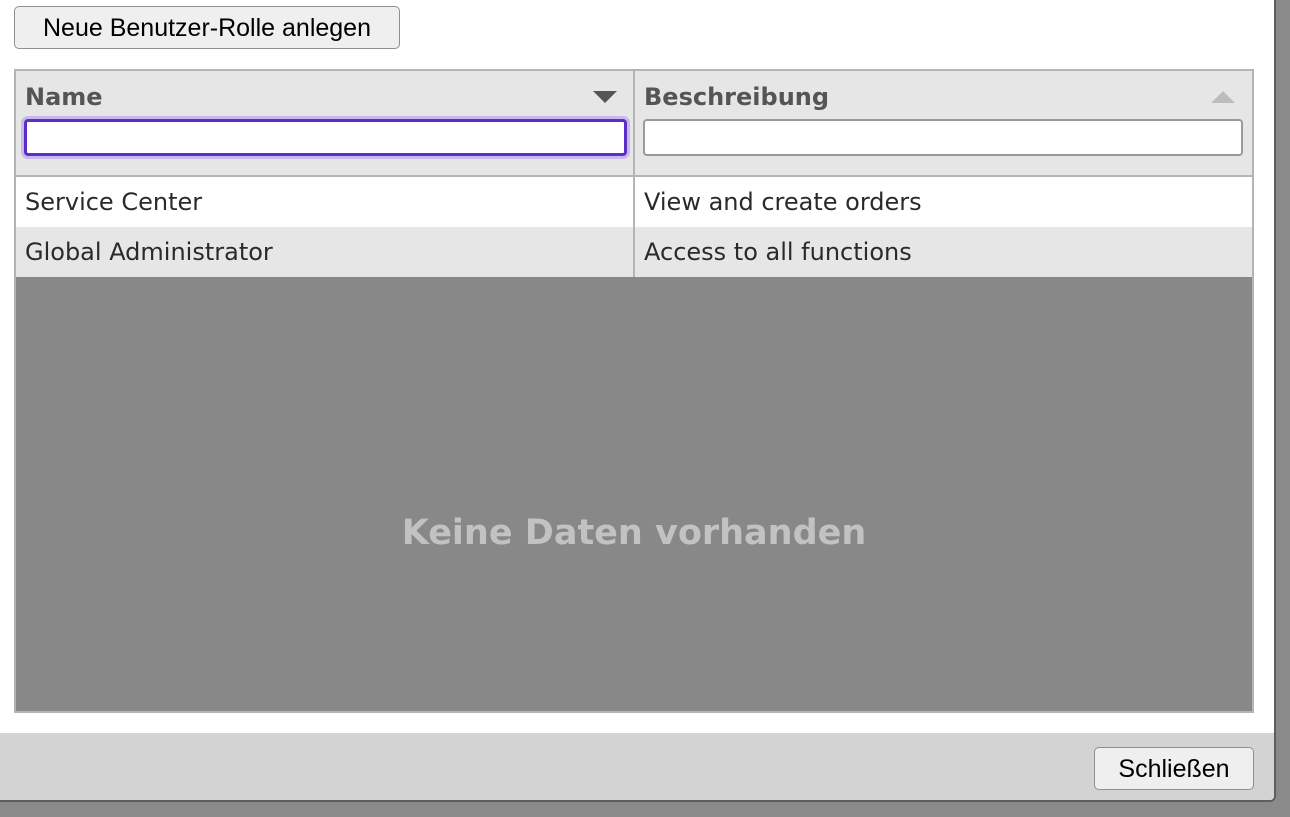 The height and width of the screenshot is (817, 1290). I want to click on table-row: Service Center View and create orders, so click(634, 202).